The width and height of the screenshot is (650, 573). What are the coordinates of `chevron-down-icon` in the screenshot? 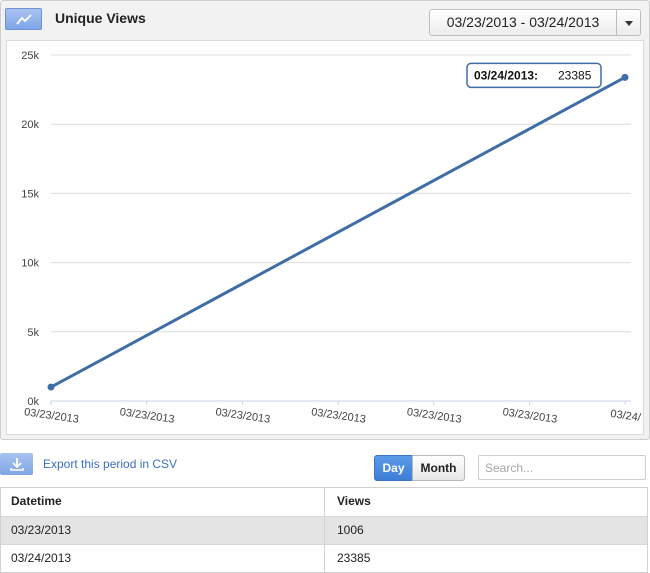 It's located at (629, 23).